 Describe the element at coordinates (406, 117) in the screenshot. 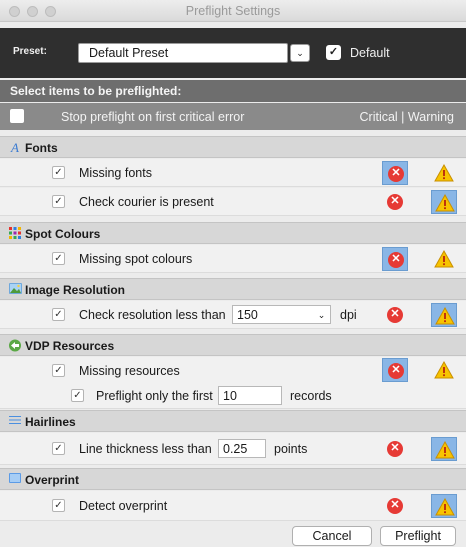

I see `critical-warning-columns-label: Critical | Warning` at that location.